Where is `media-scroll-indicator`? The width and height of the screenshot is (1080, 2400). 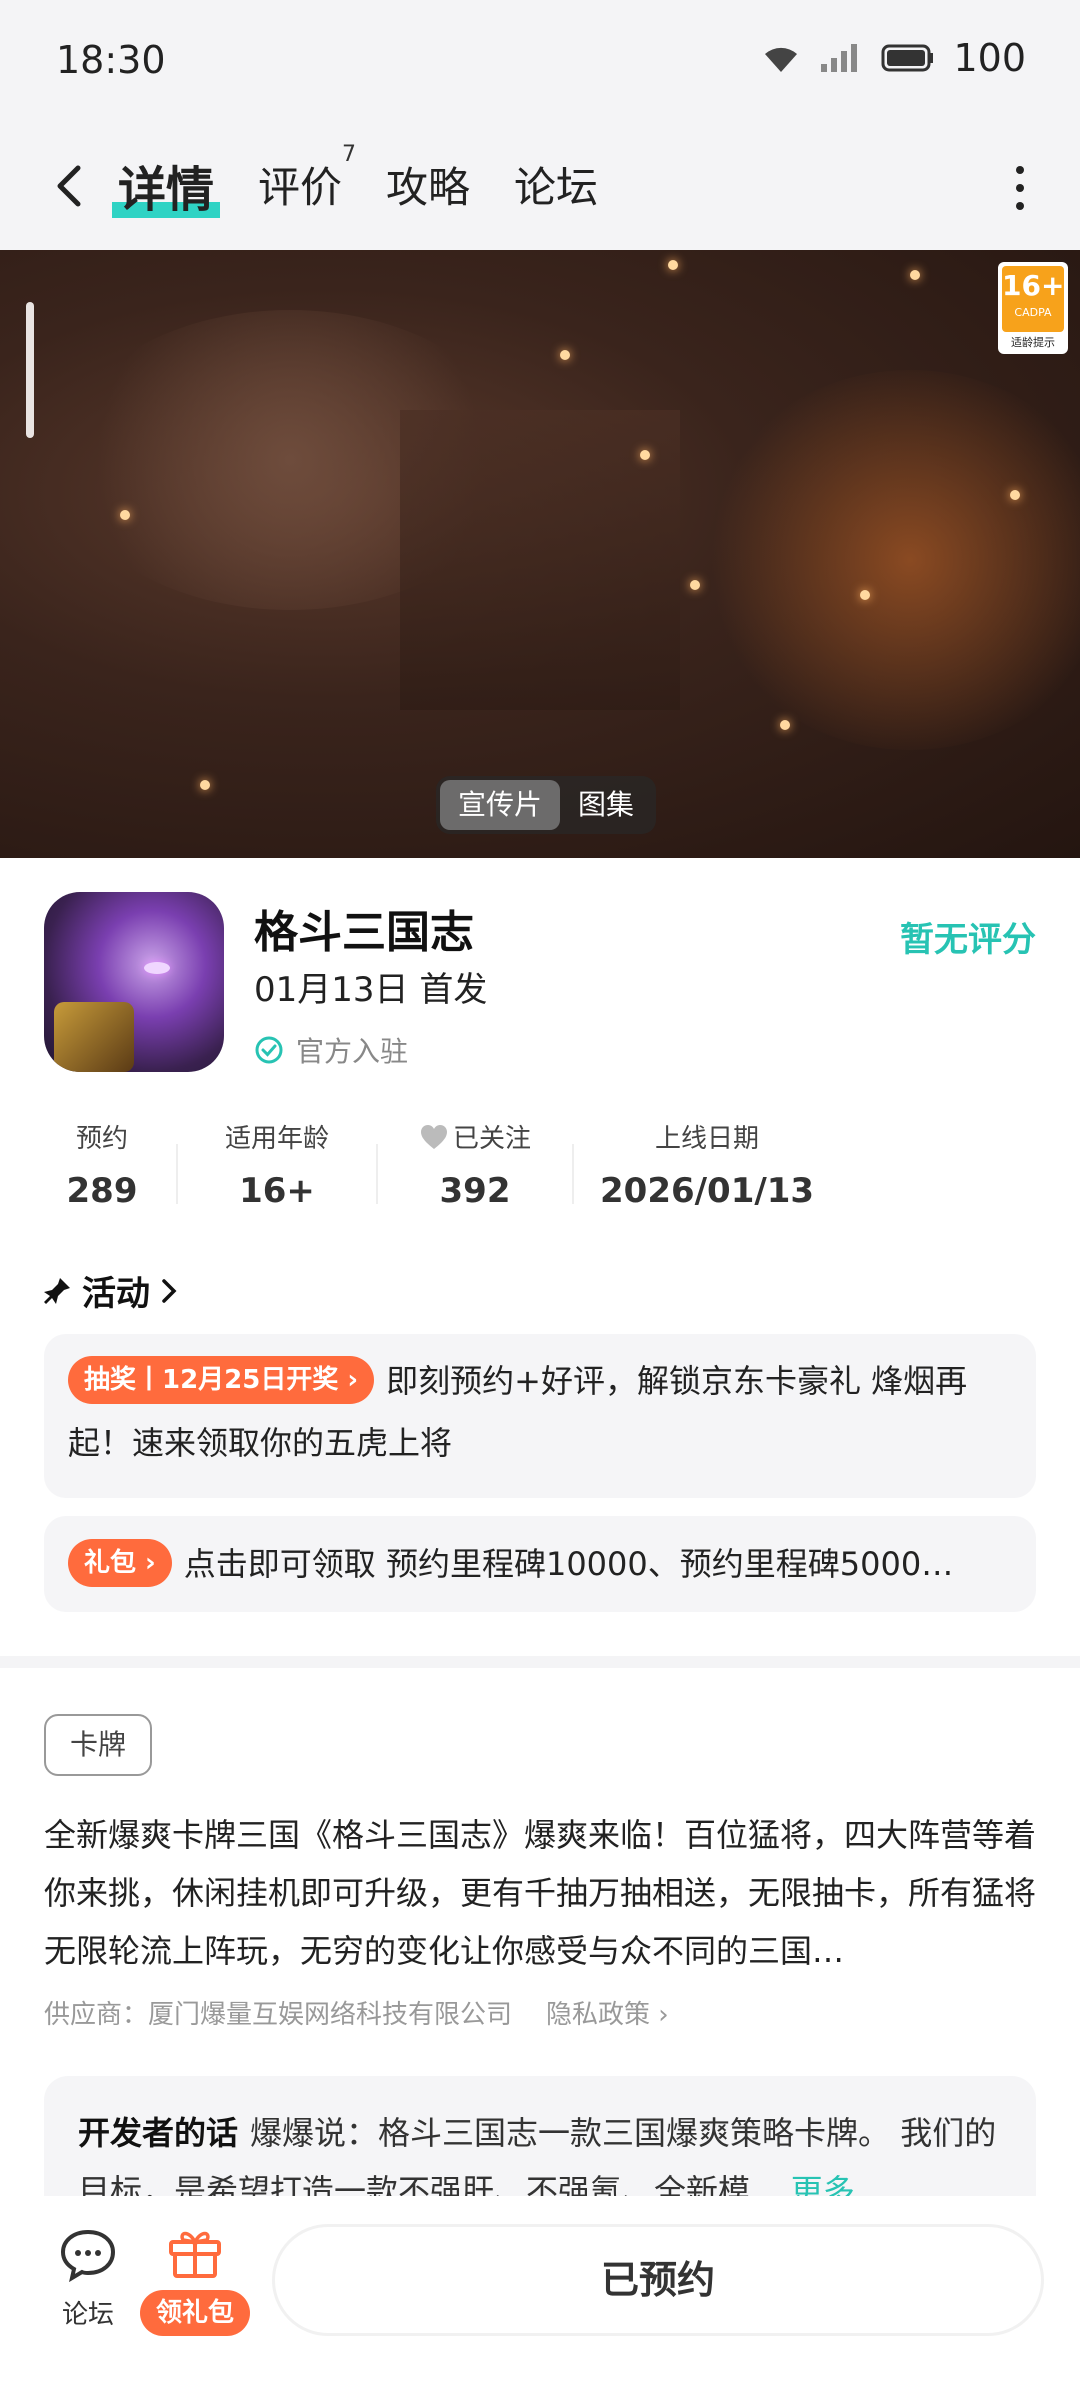
media-scroll-indicator is located at coordinates (30, 370).